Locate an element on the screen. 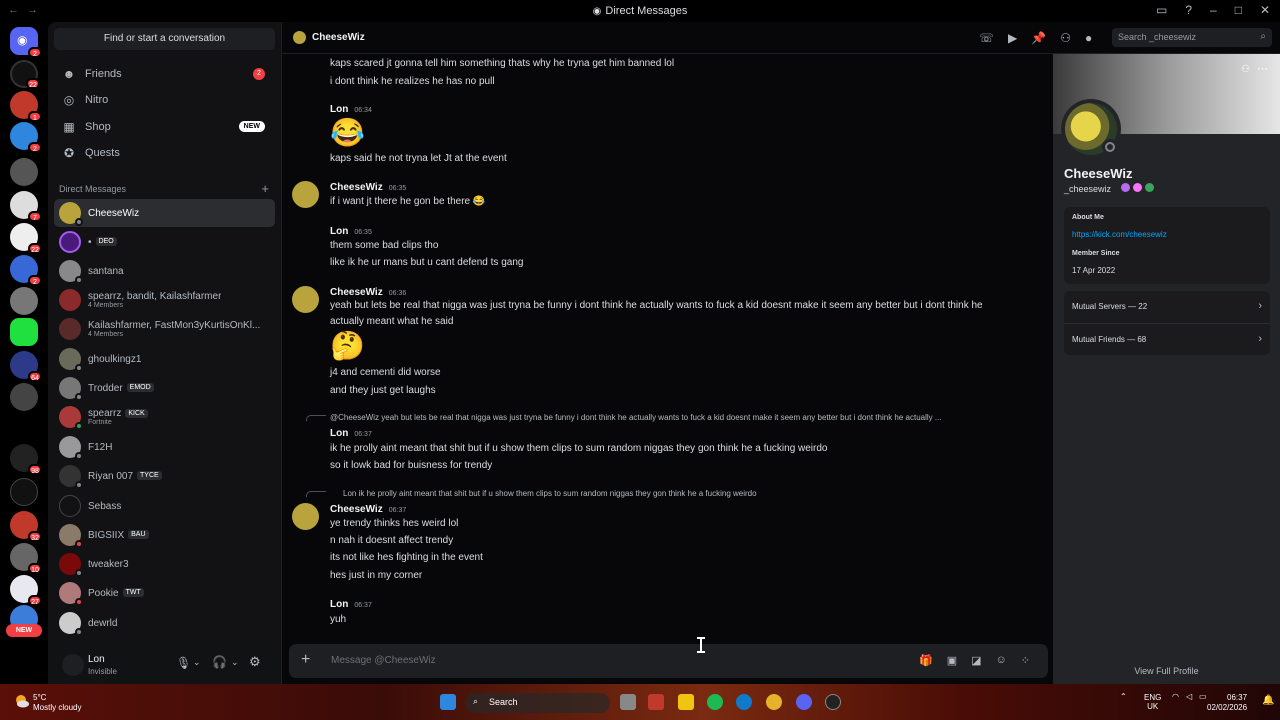  message-author: CheeseWiz 06:35 is located at coordinates (368, 187).